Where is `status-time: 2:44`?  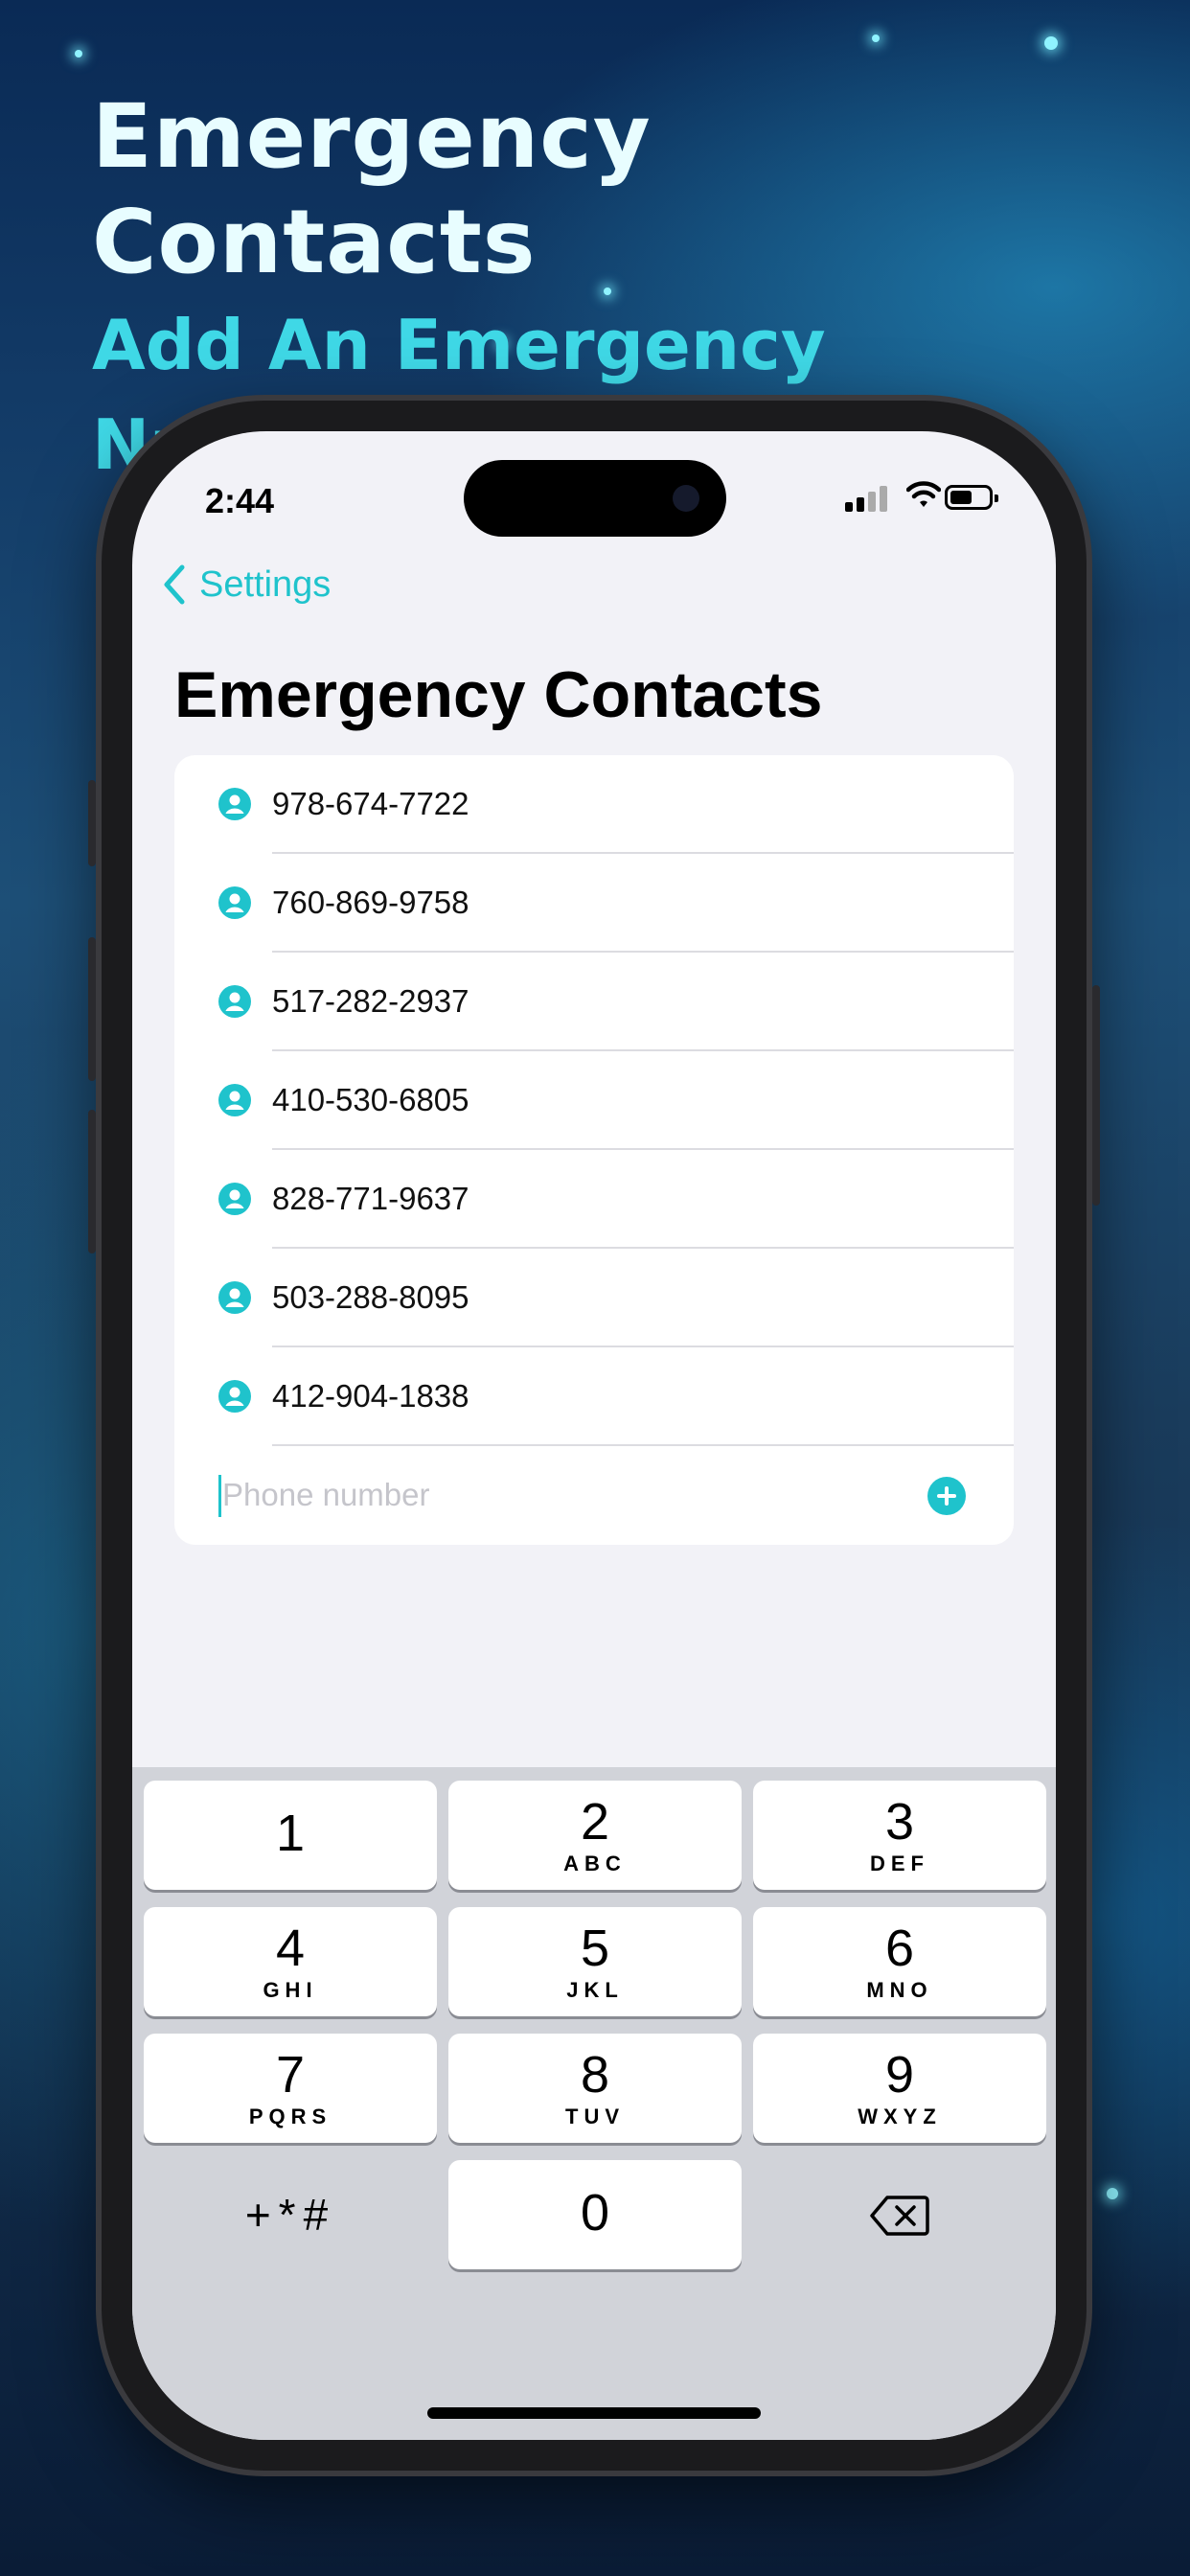
status-time: 2:44 is located at coordinates (240, 500).